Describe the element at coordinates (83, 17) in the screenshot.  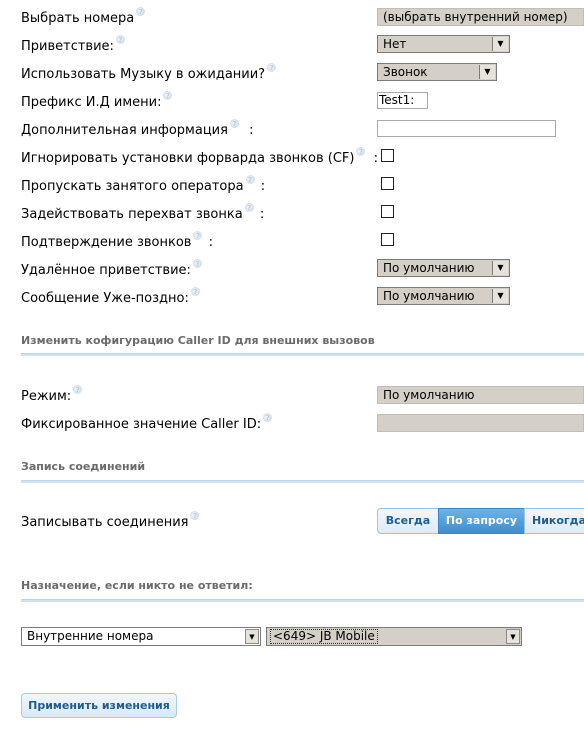
I see `select-numbers-label: Выбрать номера?` at that location.